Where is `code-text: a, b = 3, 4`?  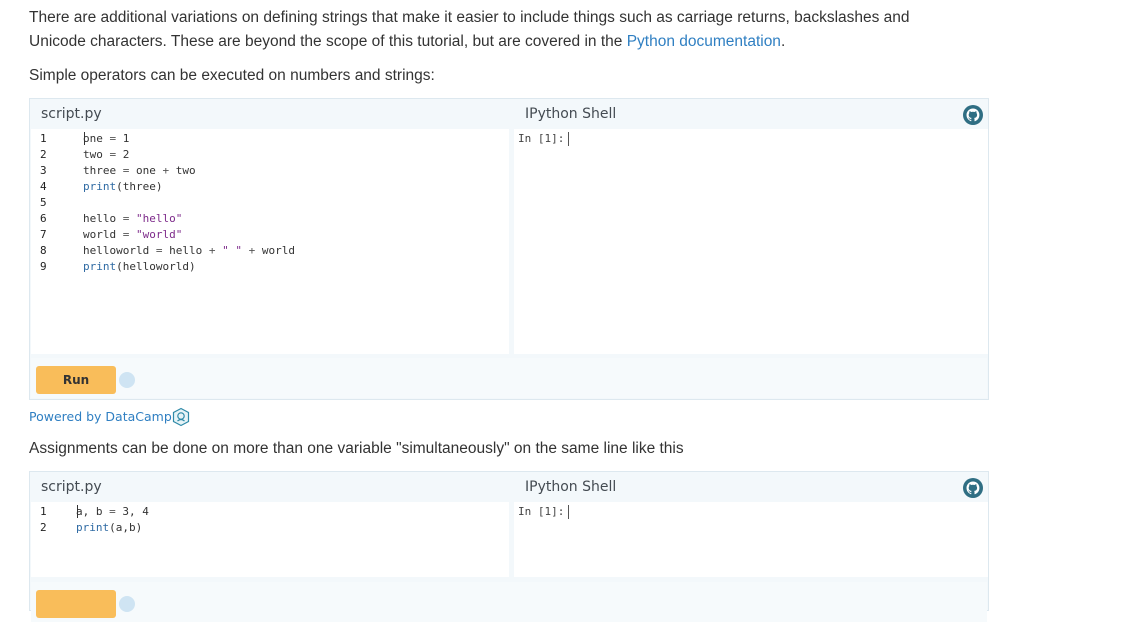 code-text: a, b = 3, 4 is located at coordinates (112, 512).